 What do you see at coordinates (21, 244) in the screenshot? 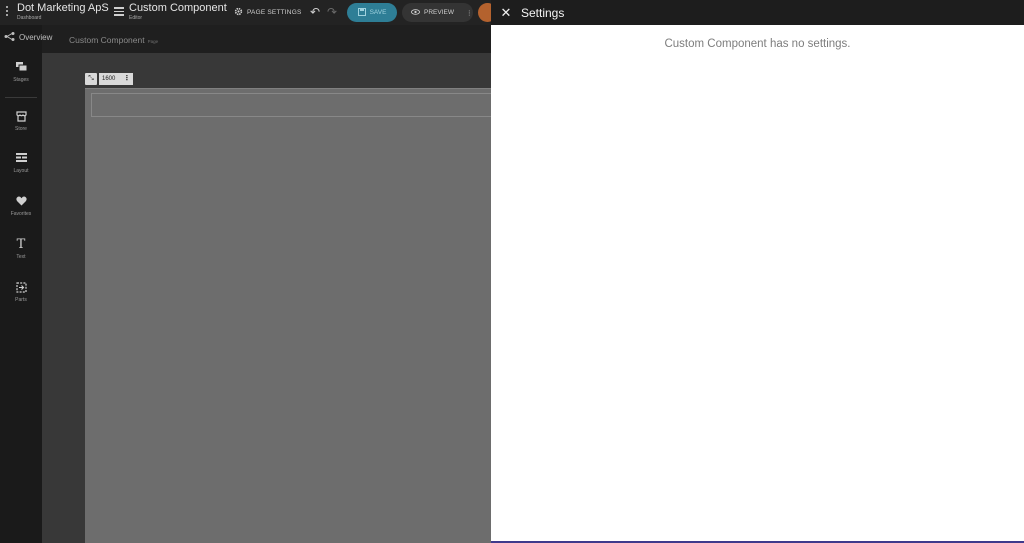
I see `text-icon: T` at bounding box center [21, 244].